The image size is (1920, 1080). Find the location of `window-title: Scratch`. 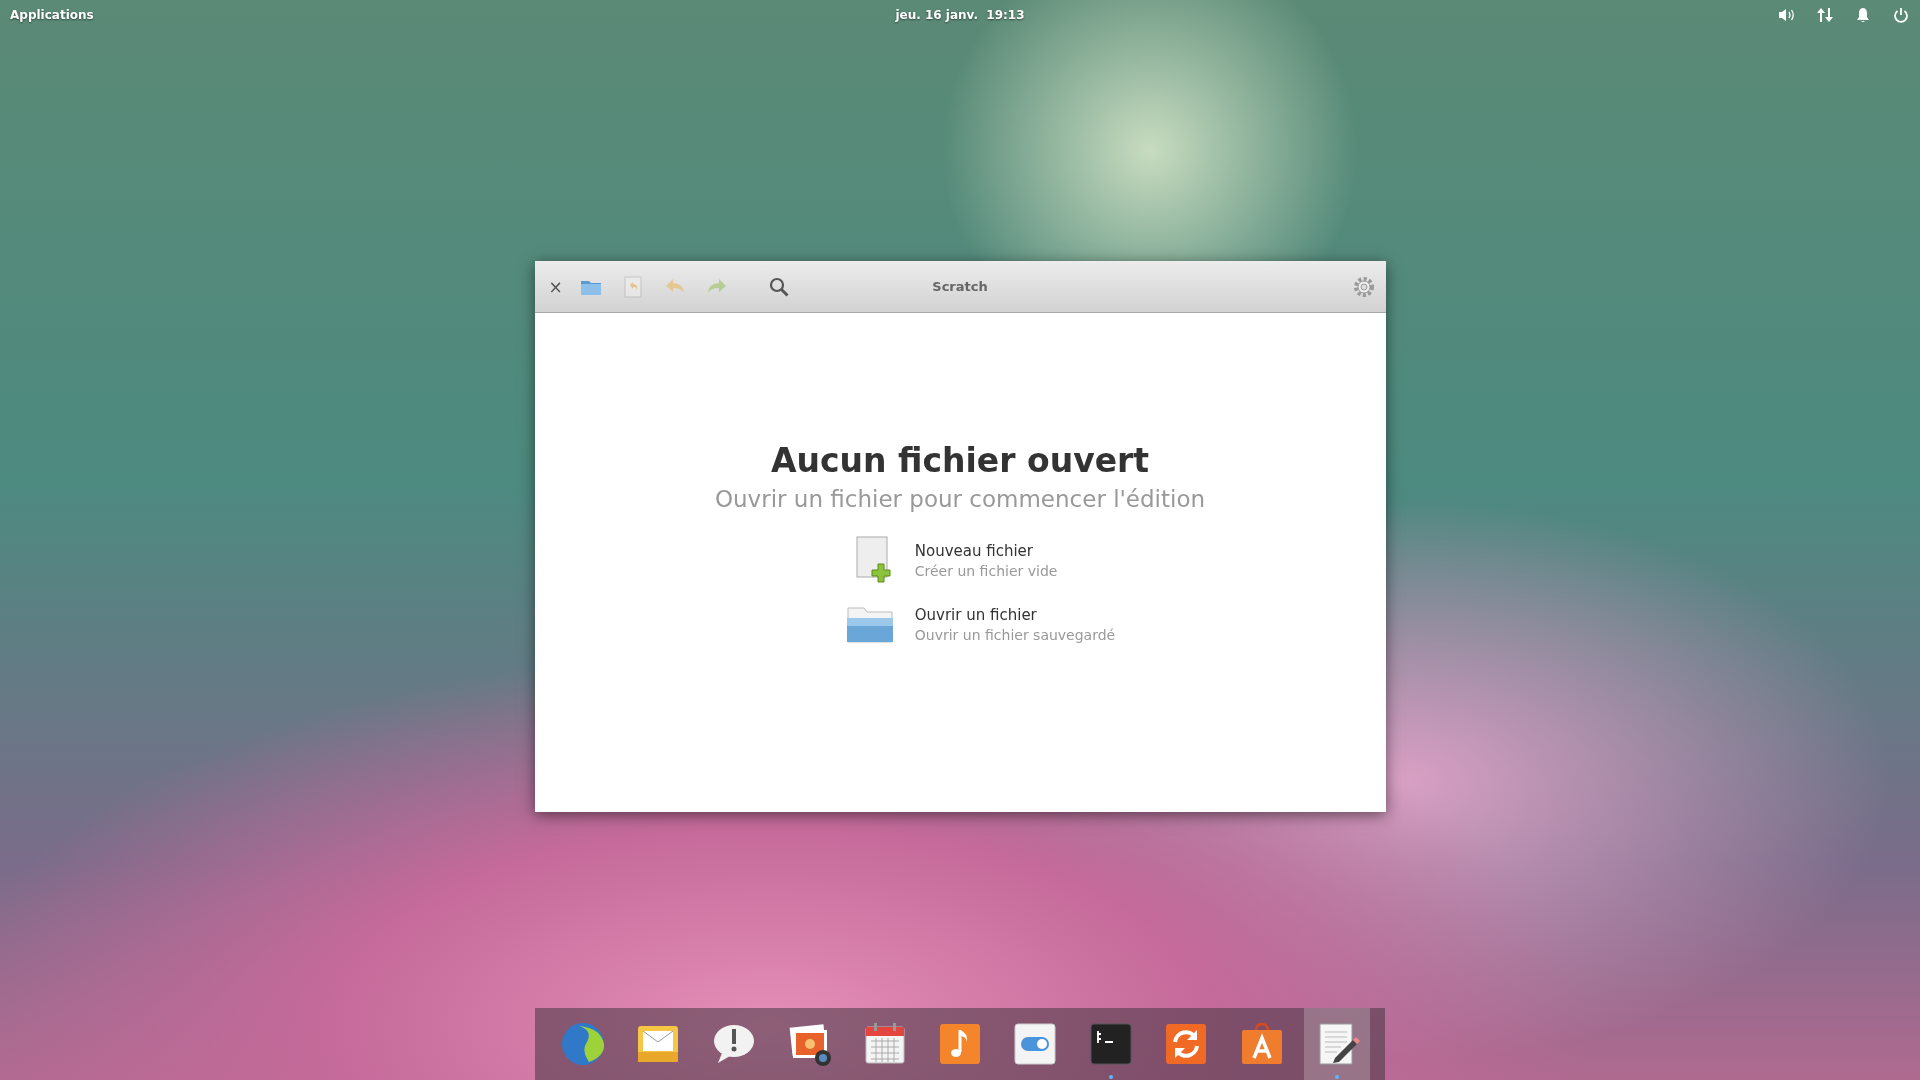

window-title: Scratch is located at coordinates (960, 286).